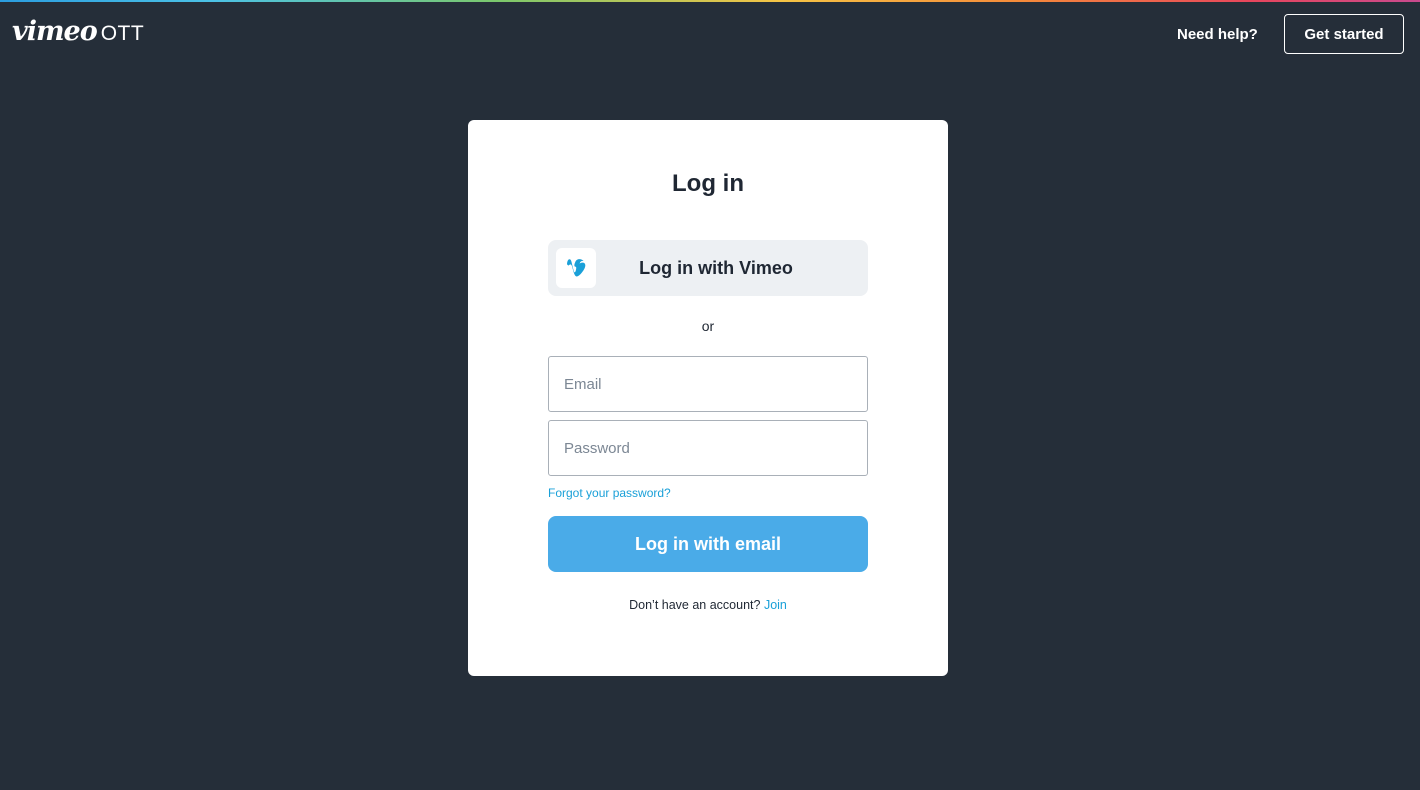  Describe the element at coordinates (708, 384) in the screenshot. I see `email-field` at that location.